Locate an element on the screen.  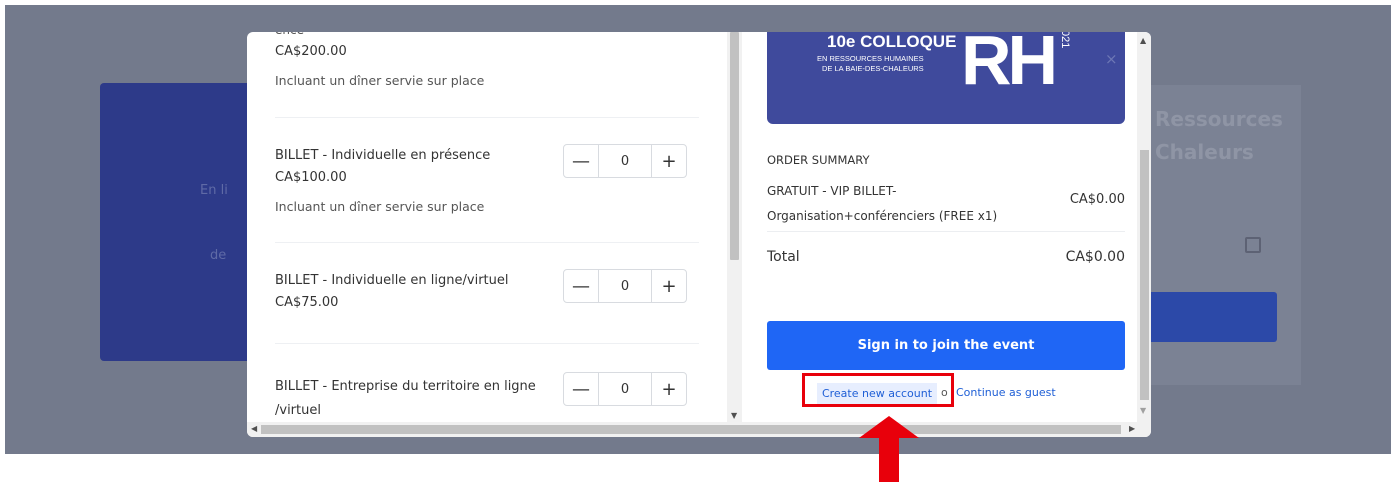
close-icon: × is located at coordinates (1111, 59).